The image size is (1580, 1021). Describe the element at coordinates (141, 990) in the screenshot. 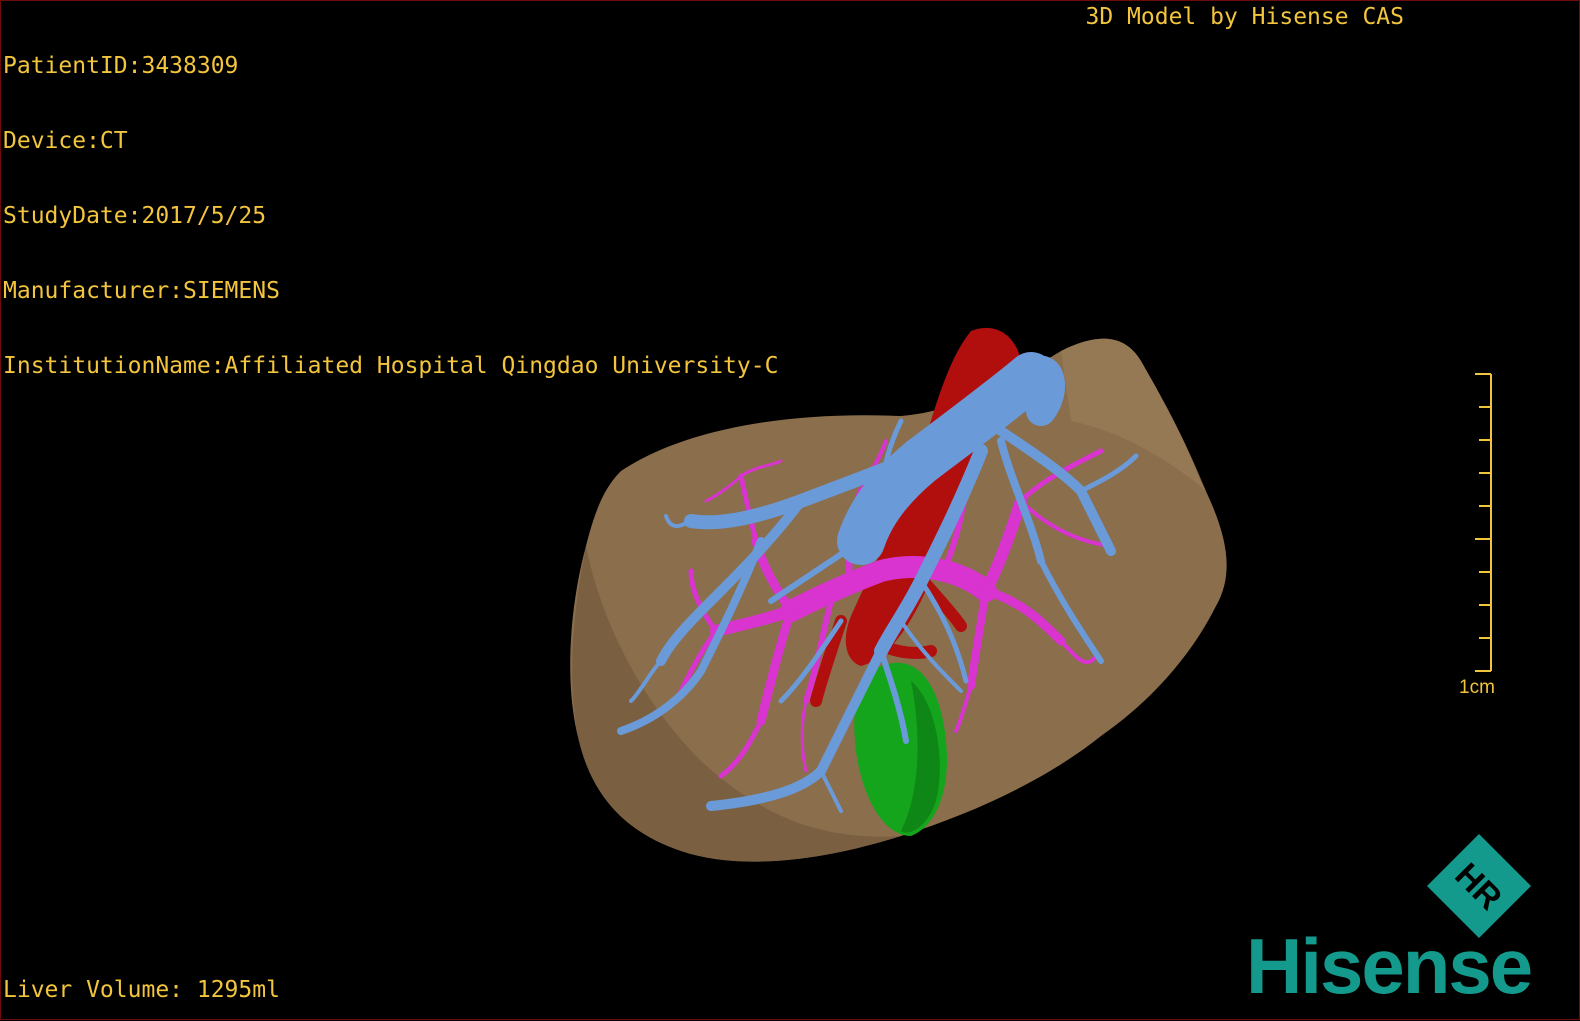

I see `liver-volume-text: Liver Volume: 1295ml` at that location.